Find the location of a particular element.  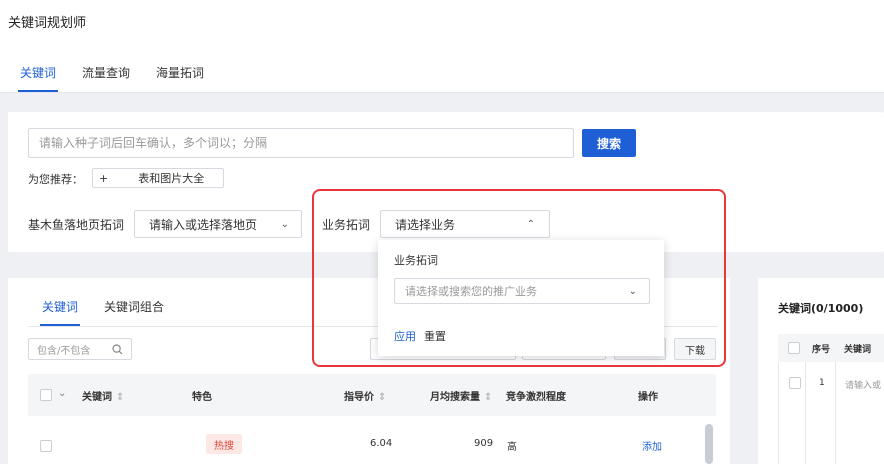

vertical-scrollbar is located at coordinates (709, 444).